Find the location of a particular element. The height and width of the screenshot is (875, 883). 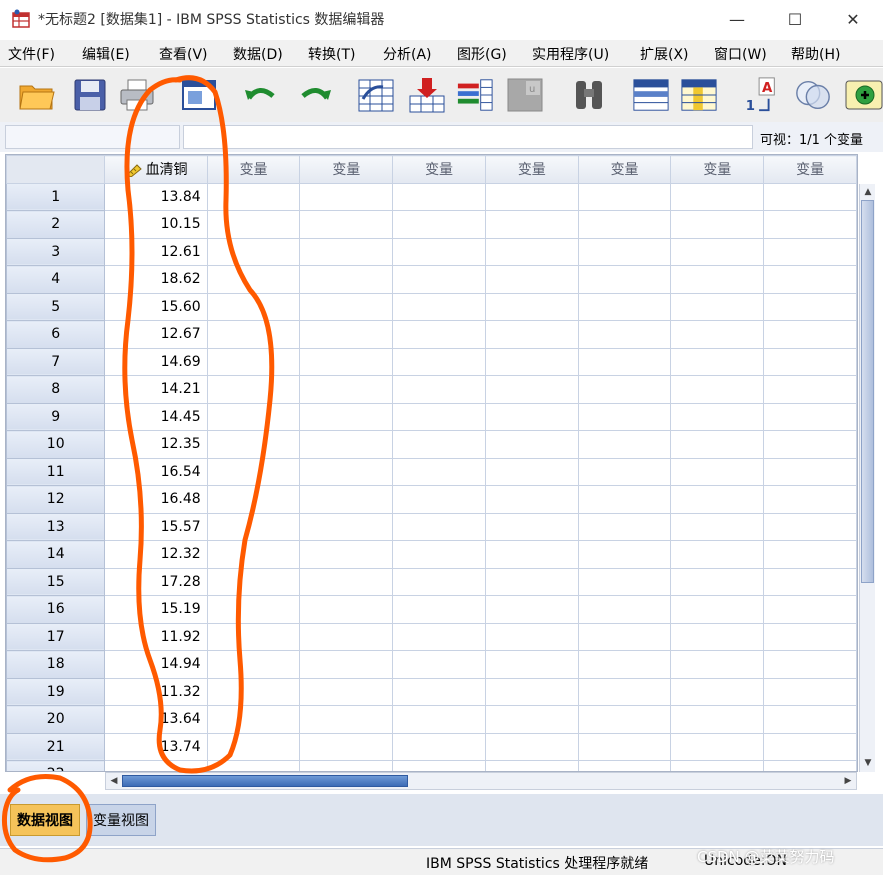

variables-button is located at coordinates (475, 95).